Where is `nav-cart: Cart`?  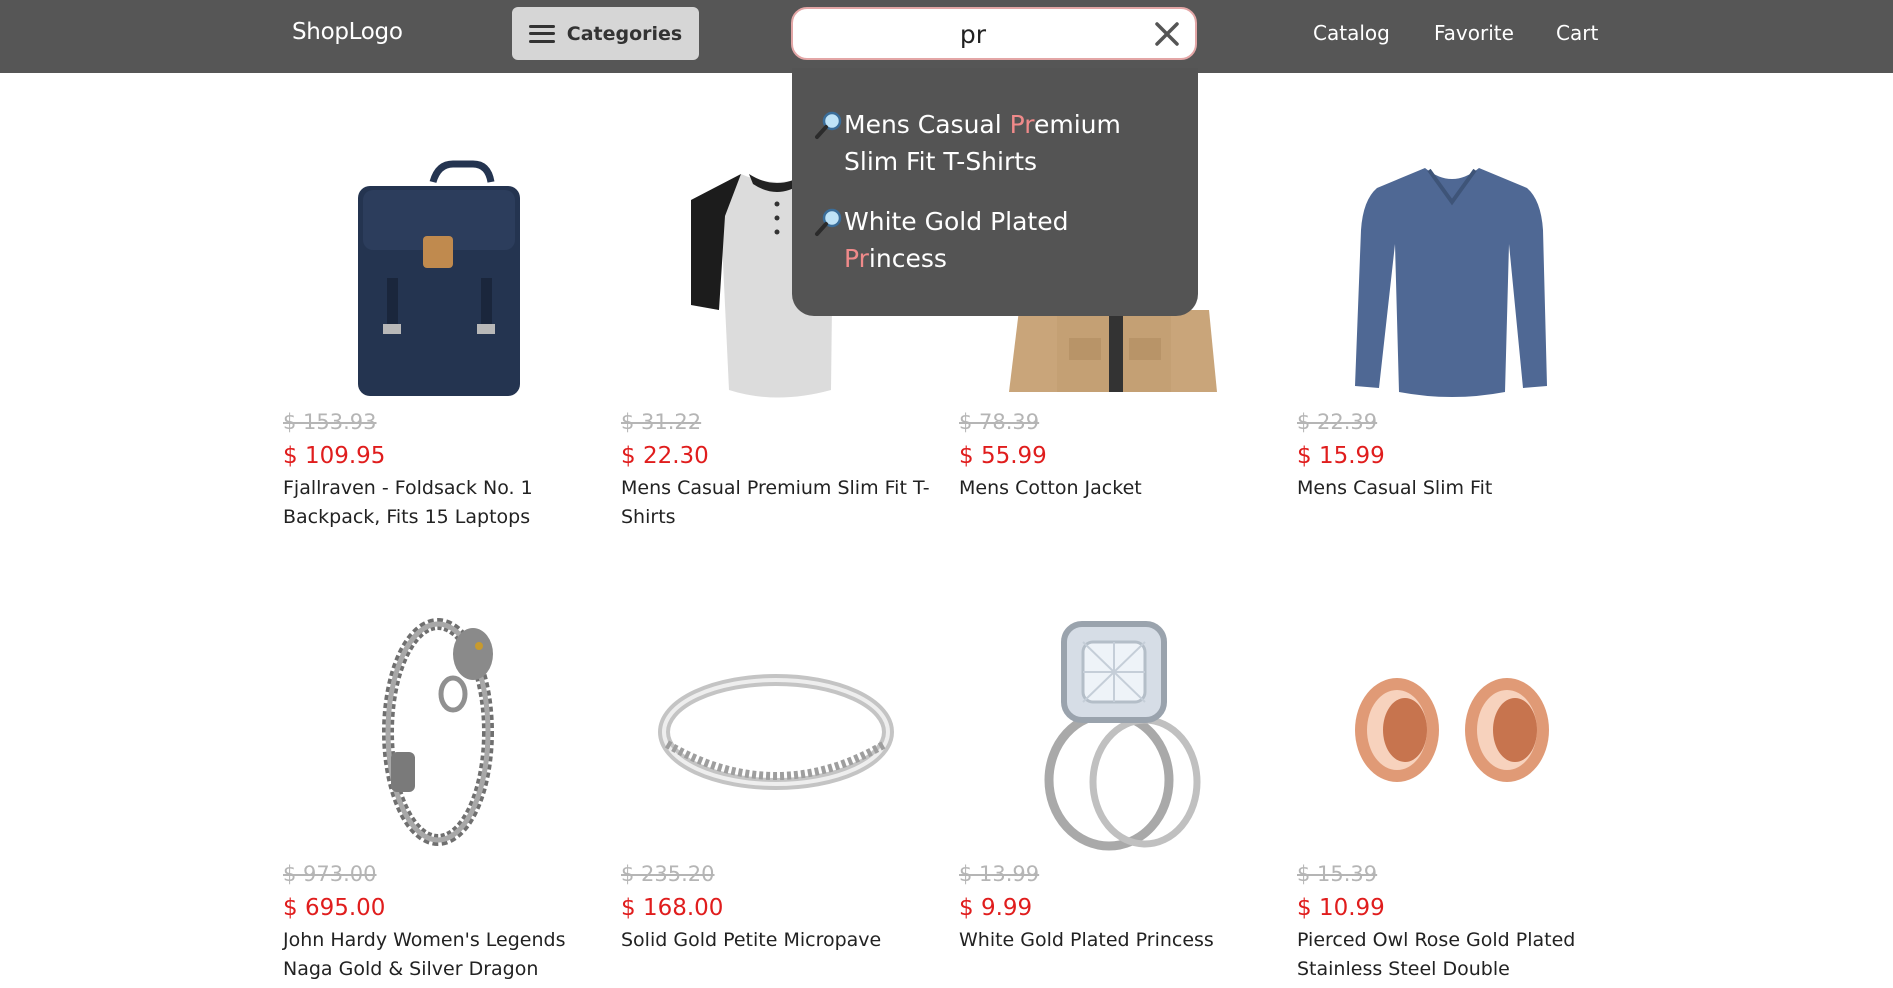
nav-cart: Cart is located at coordinates (1577, 33).